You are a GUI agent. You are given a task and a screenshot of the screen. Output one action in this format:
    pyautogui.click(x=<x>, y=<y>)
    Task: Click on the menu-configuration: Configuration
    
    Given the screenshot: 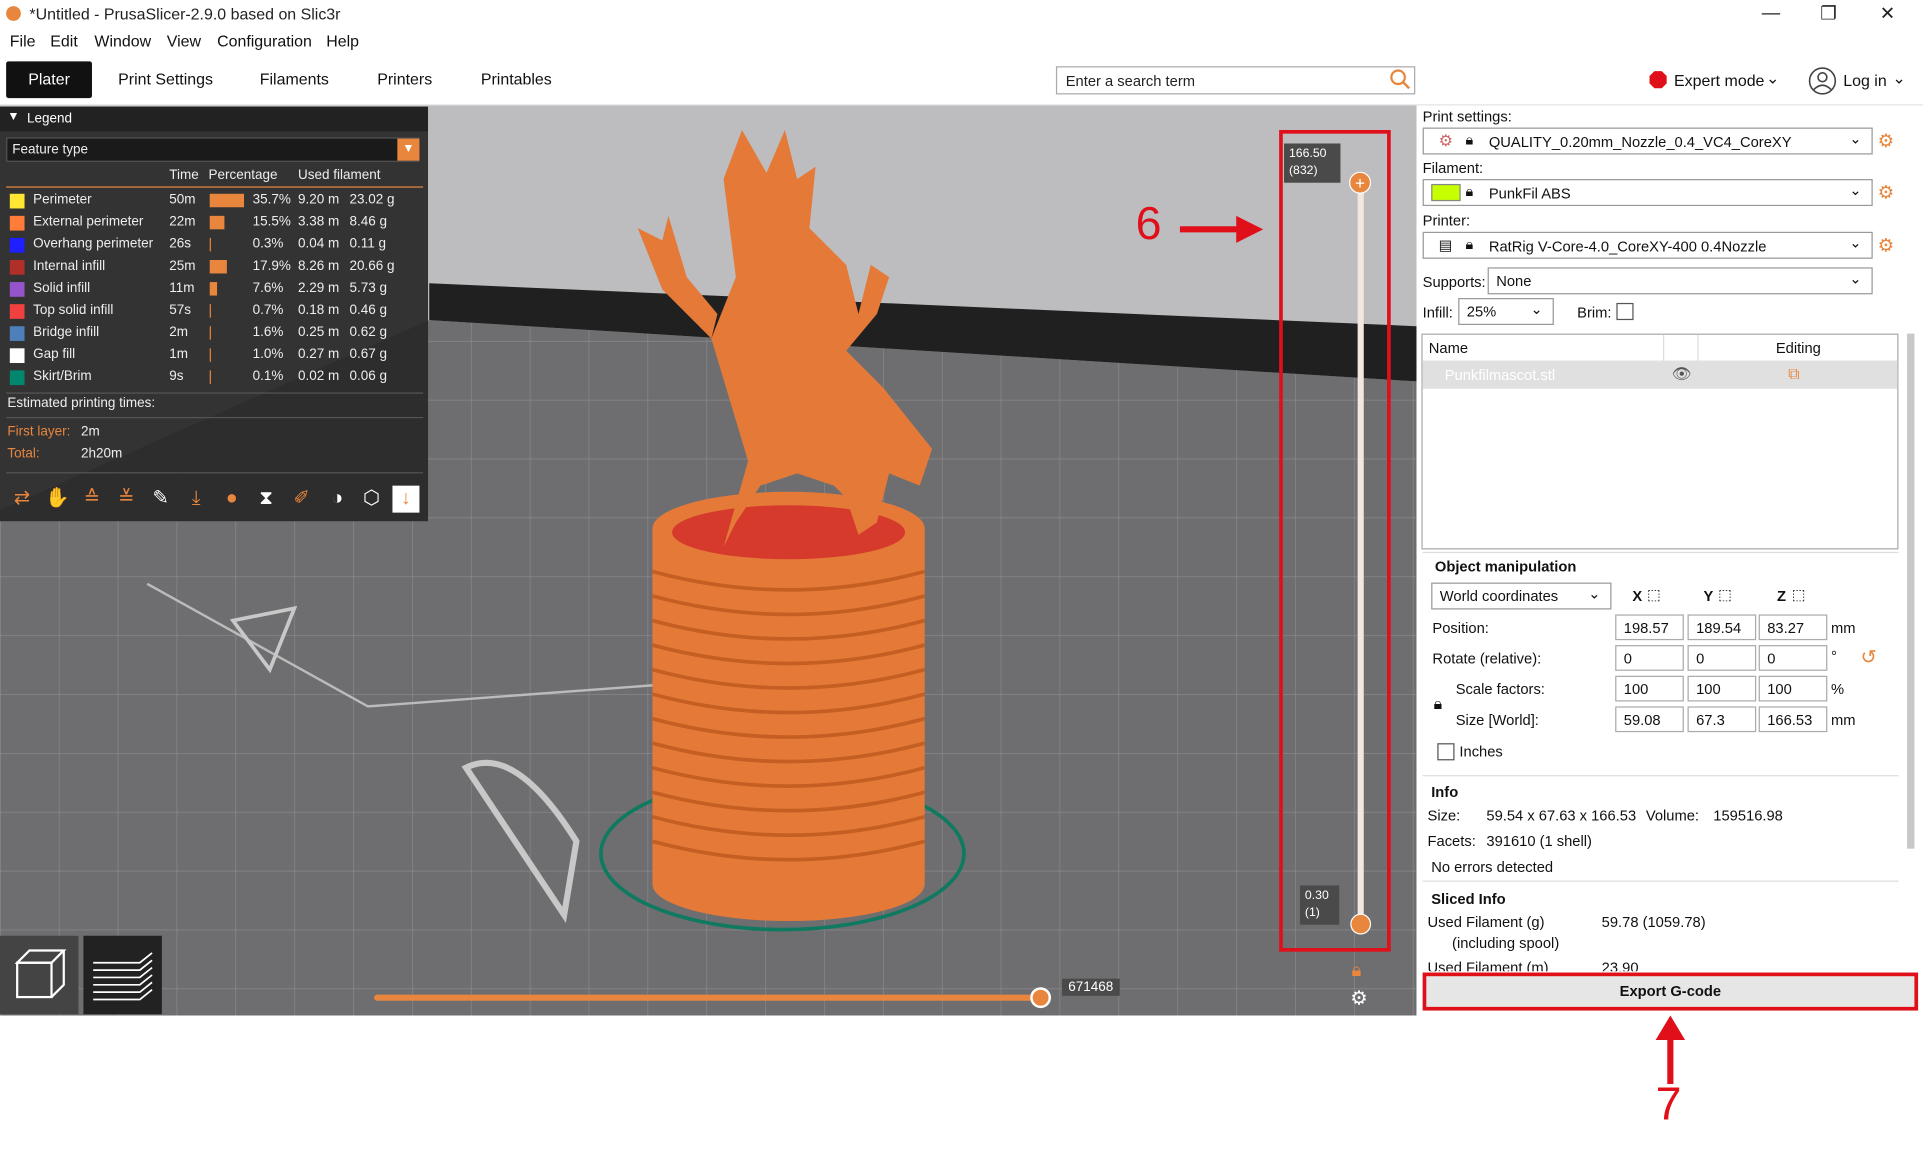 What is the action you would take?
    pyautogui.click(x=264, y=41)
    